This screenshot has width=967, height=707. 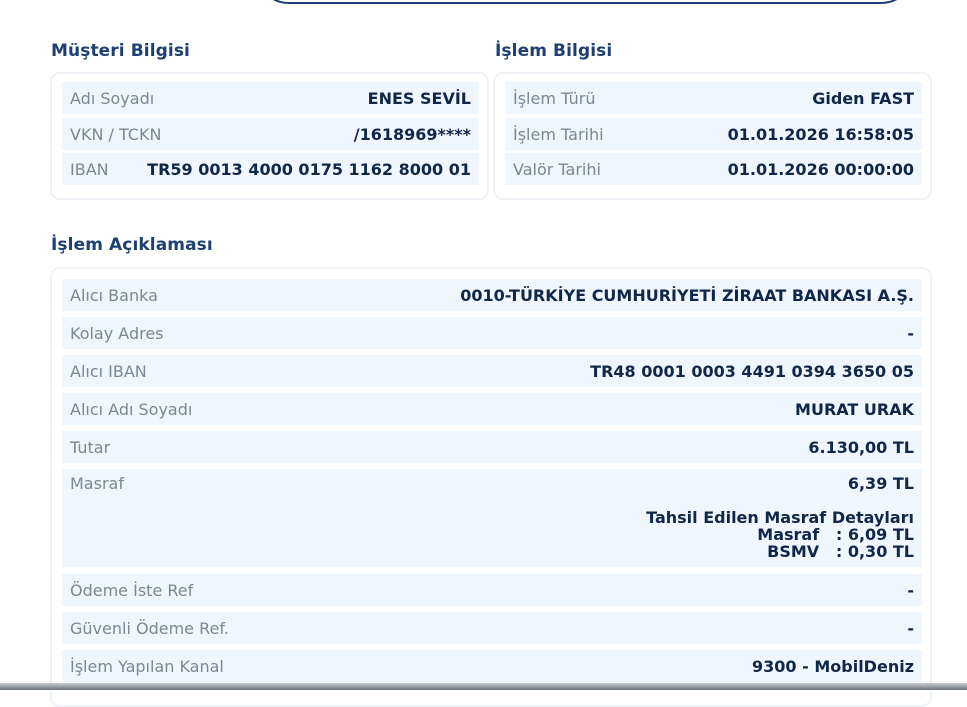 I want to click on row-value: MURAT URAK, so click(x=854, y=409).